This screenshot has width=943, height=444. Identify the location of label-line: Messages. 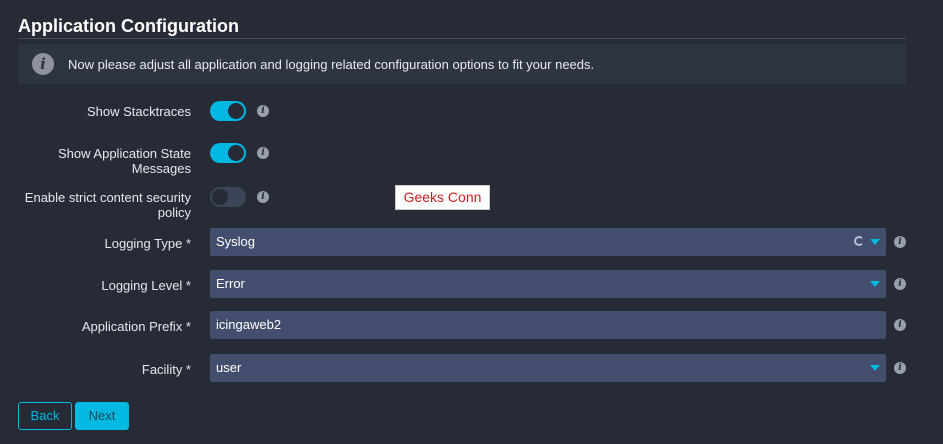
(161, 168).